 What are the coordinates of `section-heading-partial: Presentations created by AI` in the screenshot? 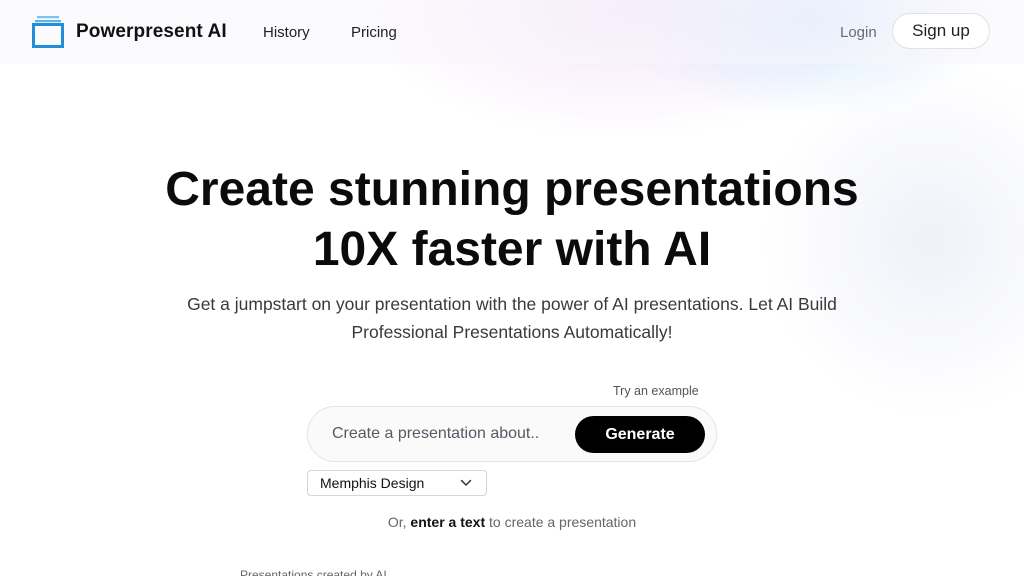 It's located at (313, 572).